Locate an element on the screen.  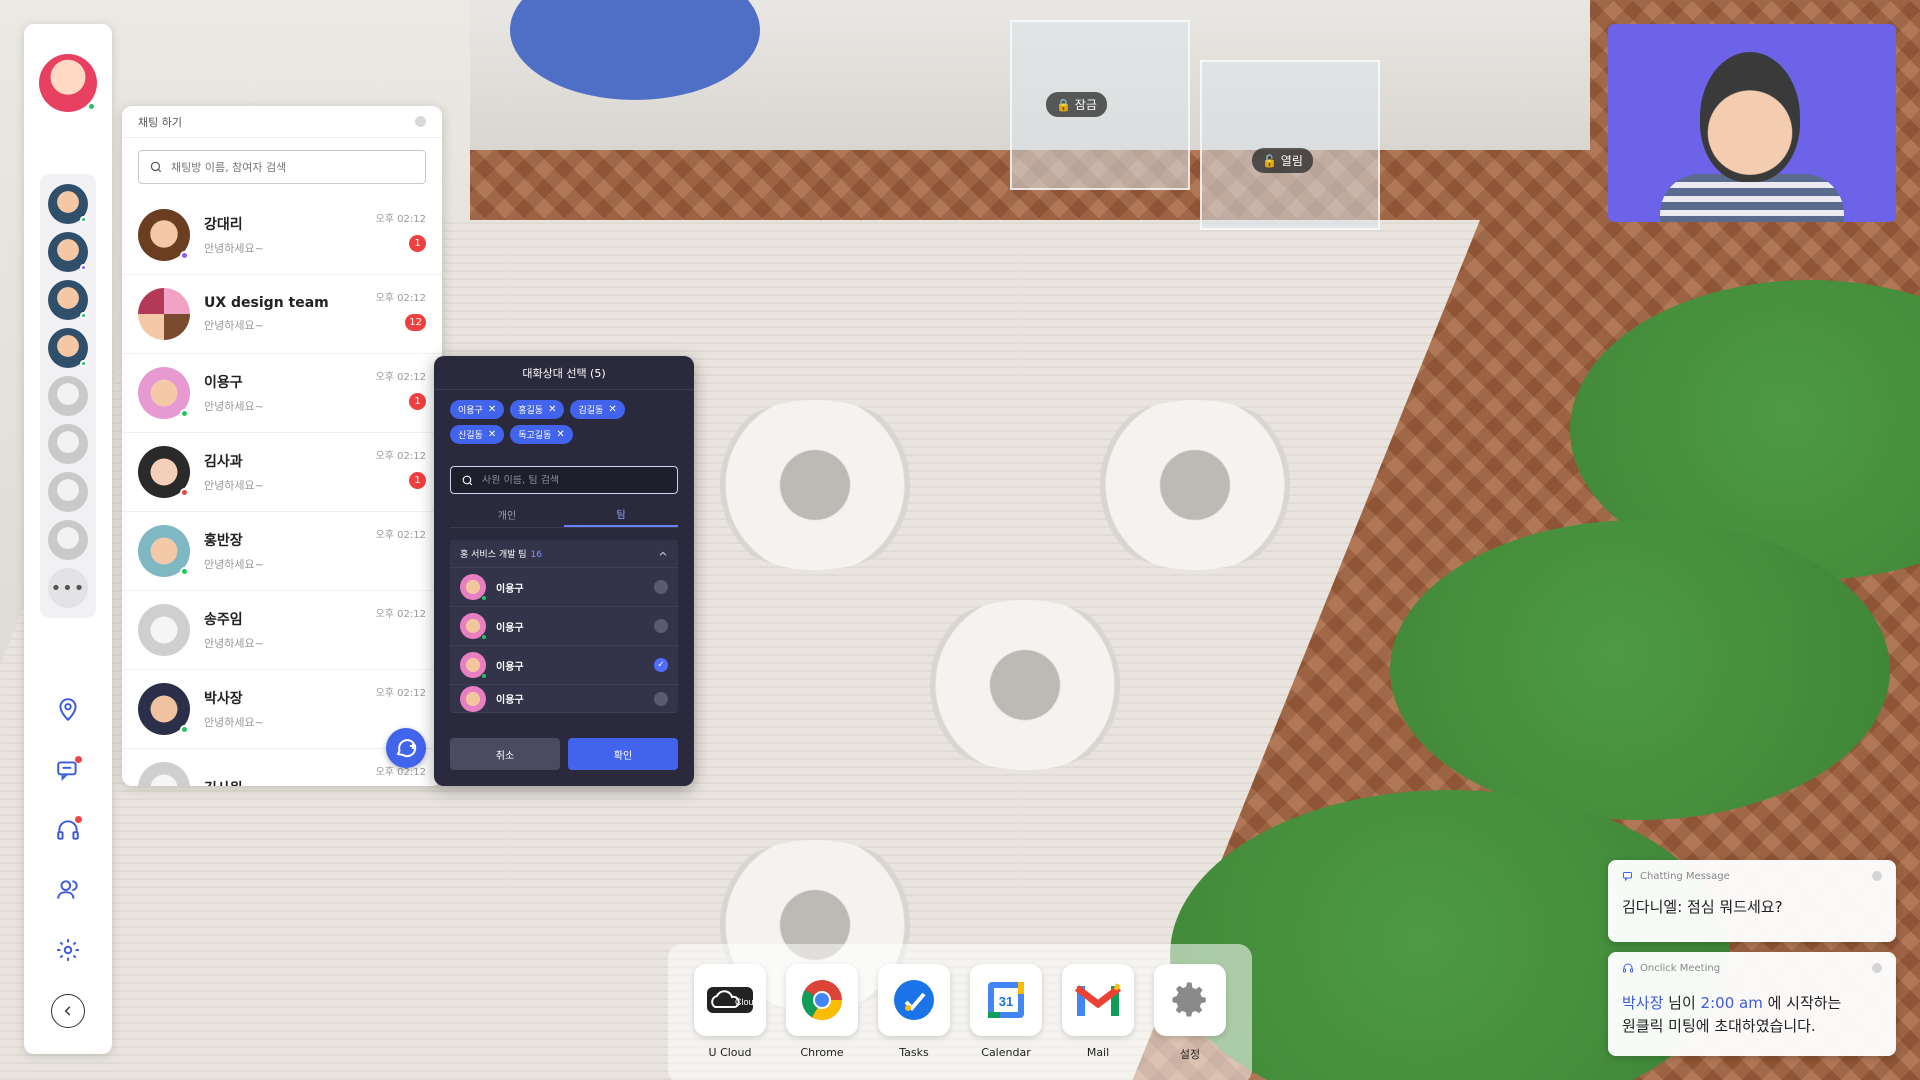
chat-list-item: 강대리 안녕하세요~ 오후 02:12 1 is located at coordinates (282, 235).